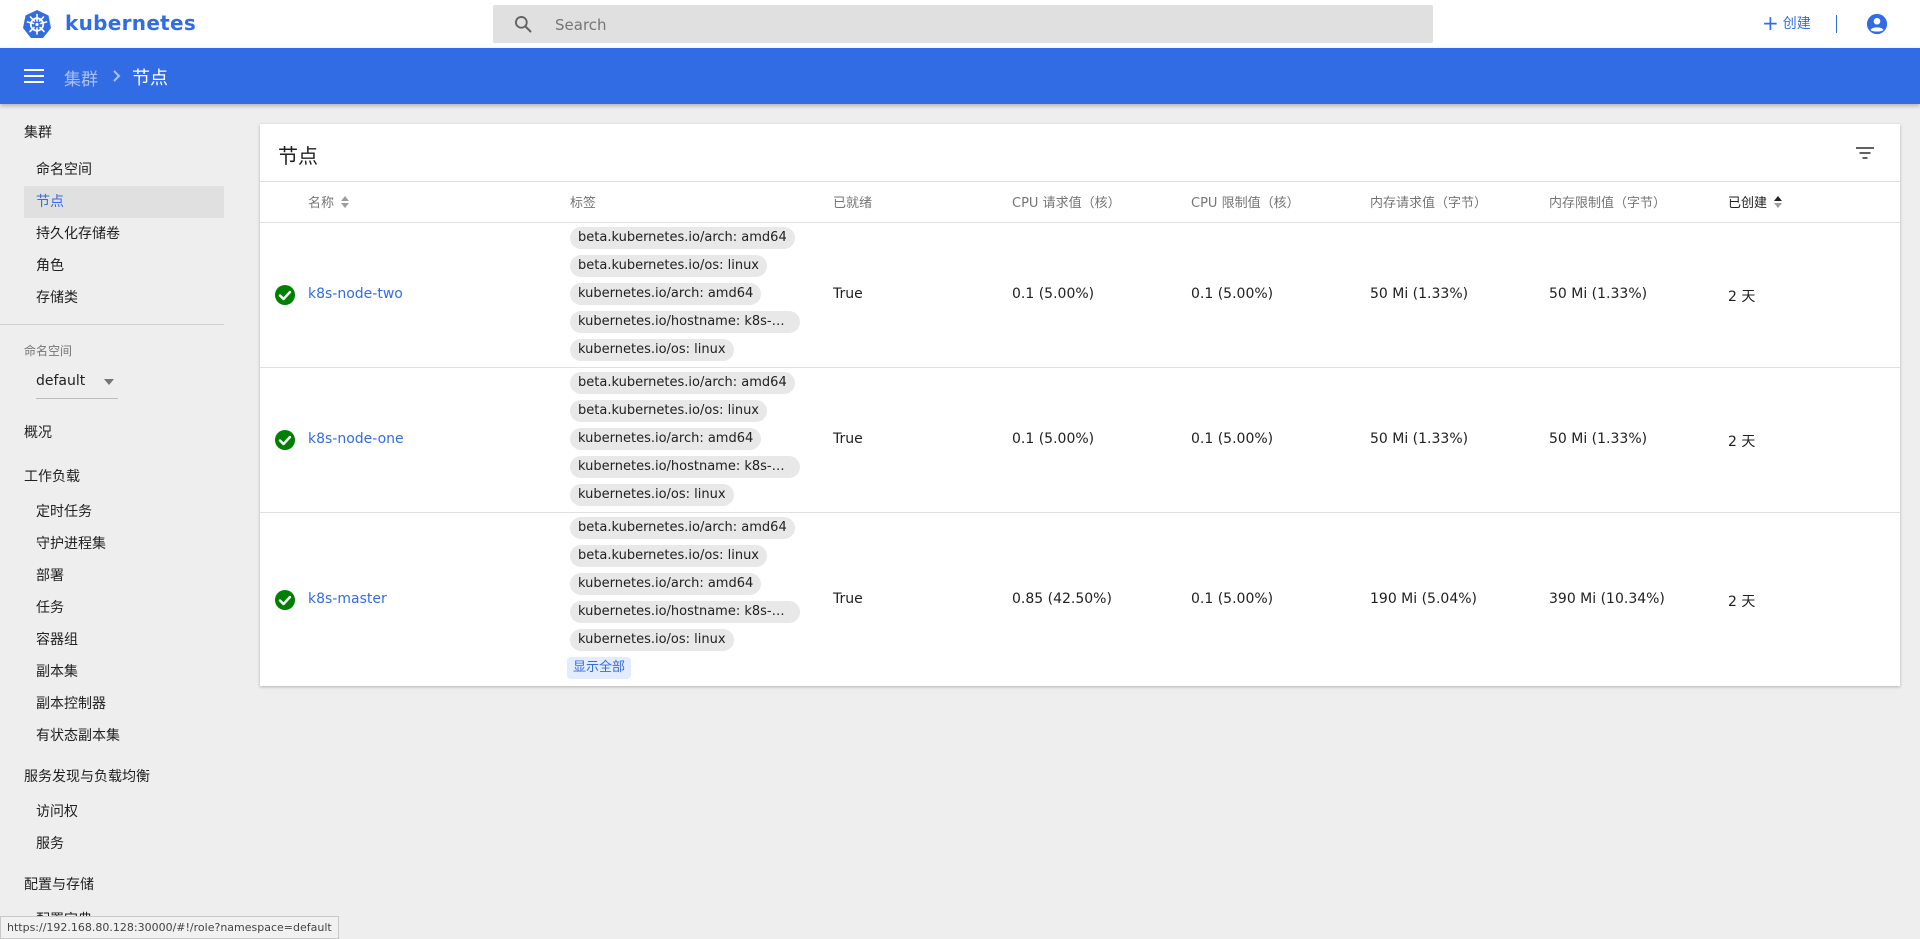 The width and height of the screenshot is (1920, 939). What do you see at coordinates (583, 203) in the screenshot?
I see `column-header-labels: 标签` at bounding box center [583, 203].